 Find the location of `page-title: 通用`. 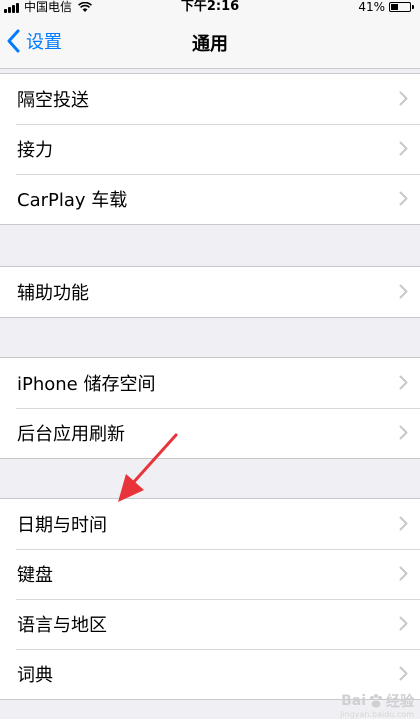

page-title: 通用 is located at coordinates (210, 44).